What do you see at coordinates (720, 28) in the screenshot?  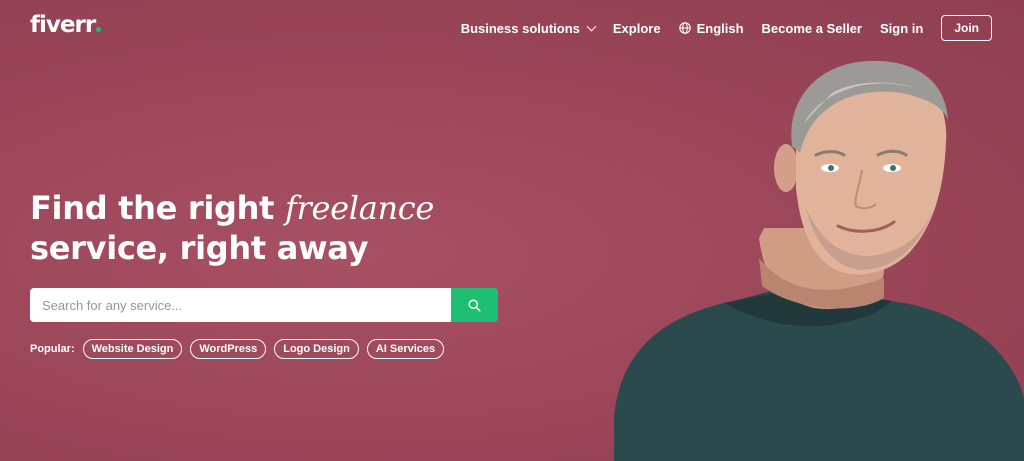 I see `nav-language-label: English` at bounding box center [720, 28].